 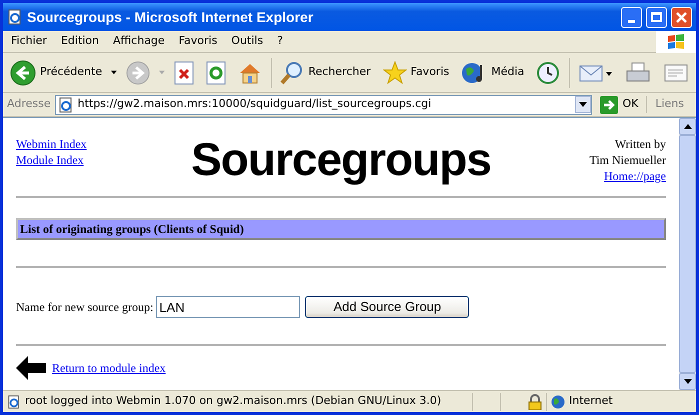 What do you see at coordinates (170, 17) in the screenshot?
I see `window-title: Sourcegroups - Microsoft Internet Explorer` at bounding box center [170, 17].